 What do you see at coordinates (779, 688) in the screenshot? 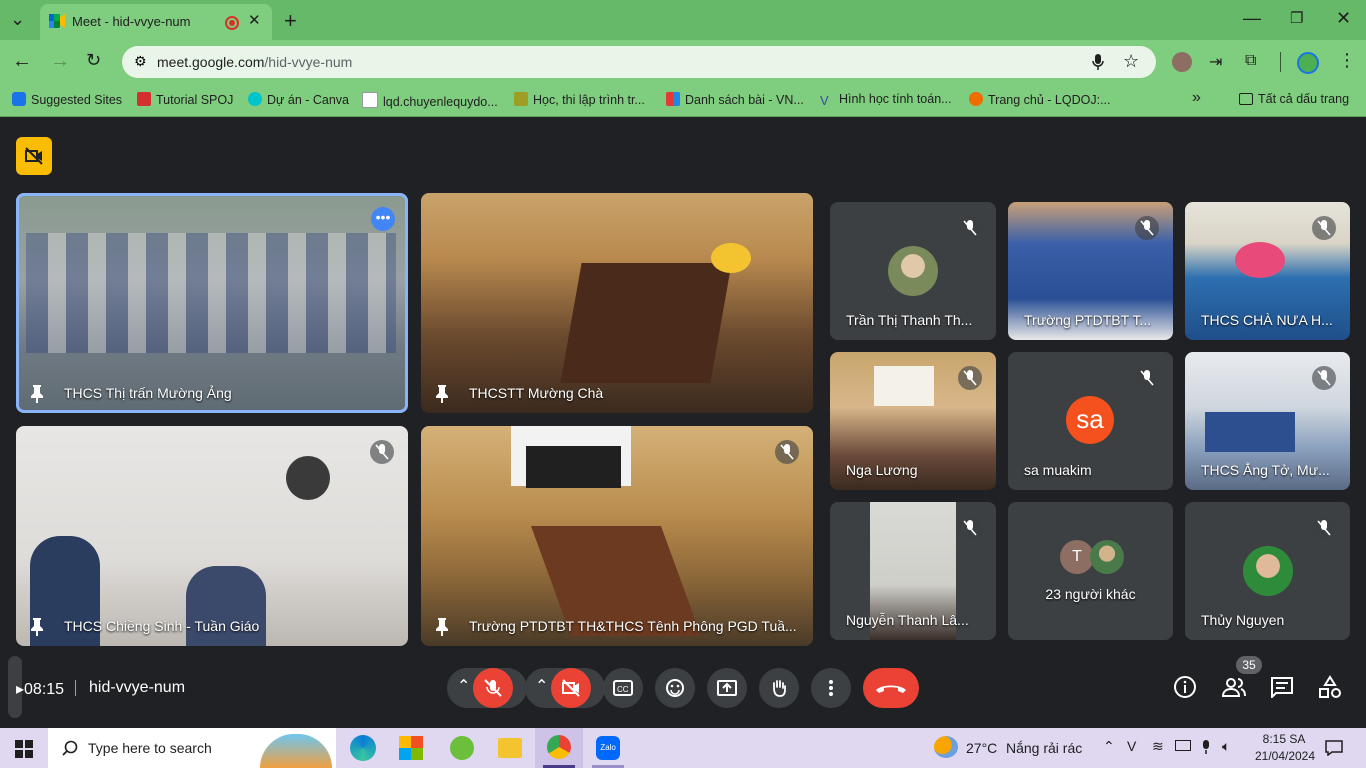
I see `raise-hand-button` at bounding box center [779, 688].